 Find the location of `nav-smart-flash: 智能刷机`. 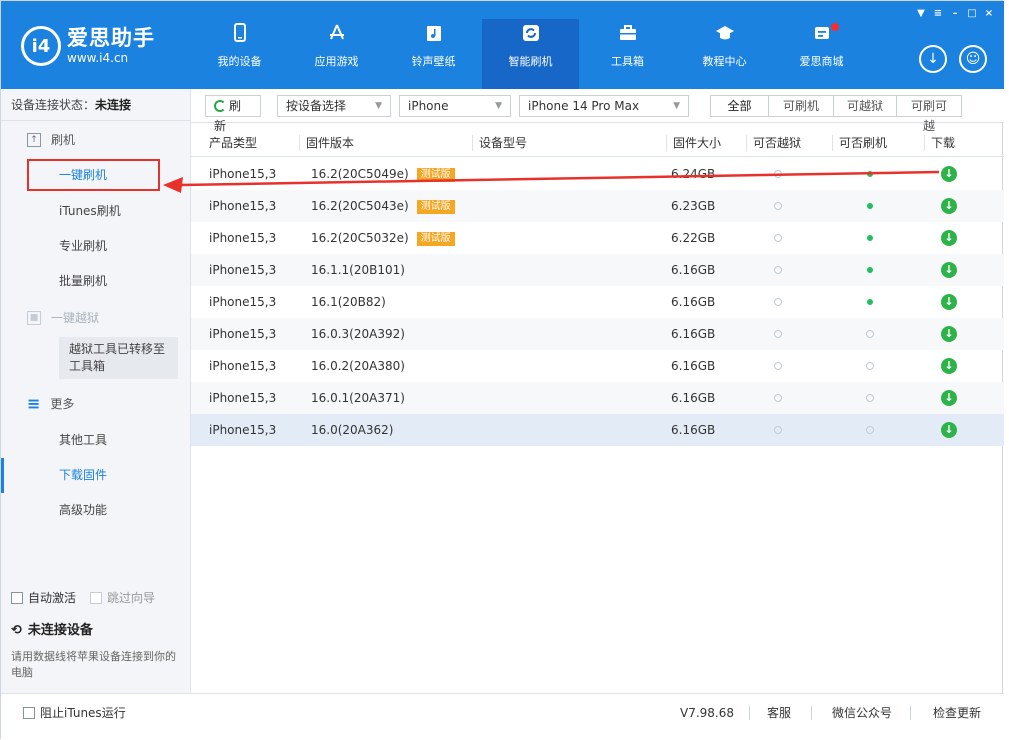

nav-smart-flash: 智能刷机 is located at coordinates (530, 54).